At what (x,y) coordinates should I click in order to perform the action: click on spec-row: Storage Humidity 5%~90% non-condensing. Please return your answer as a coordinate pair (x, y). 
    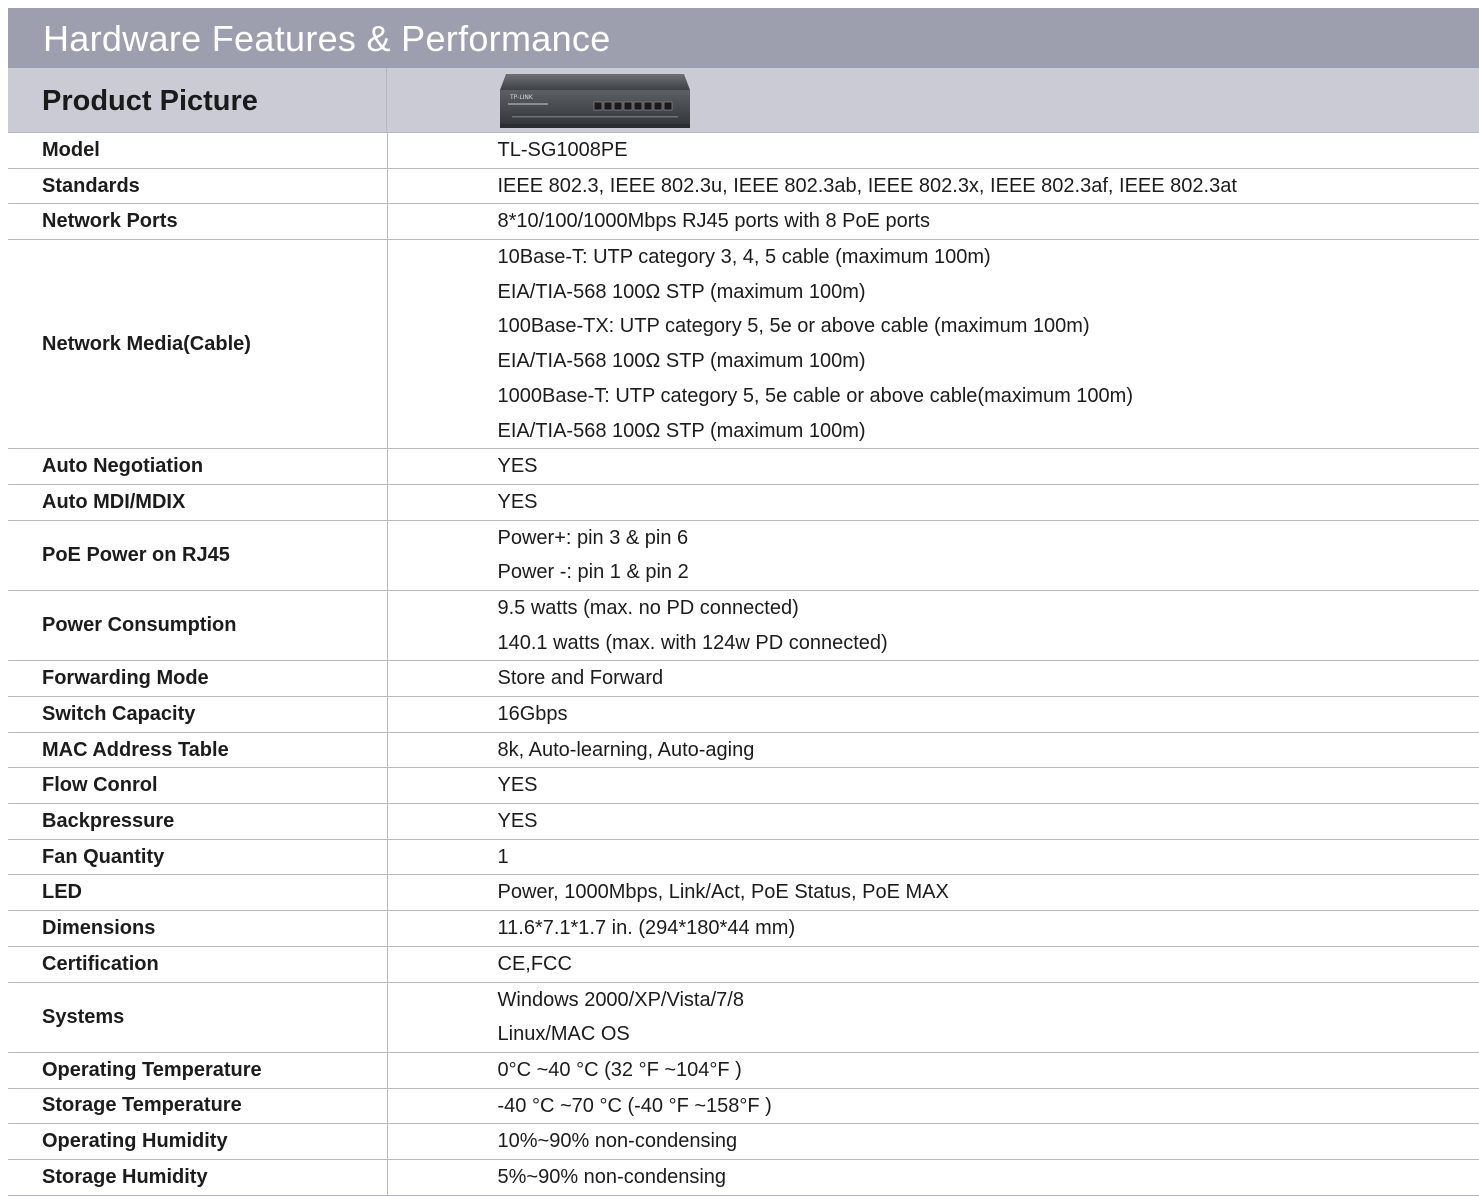
    Looking at the image, I should click on (743, 1177).